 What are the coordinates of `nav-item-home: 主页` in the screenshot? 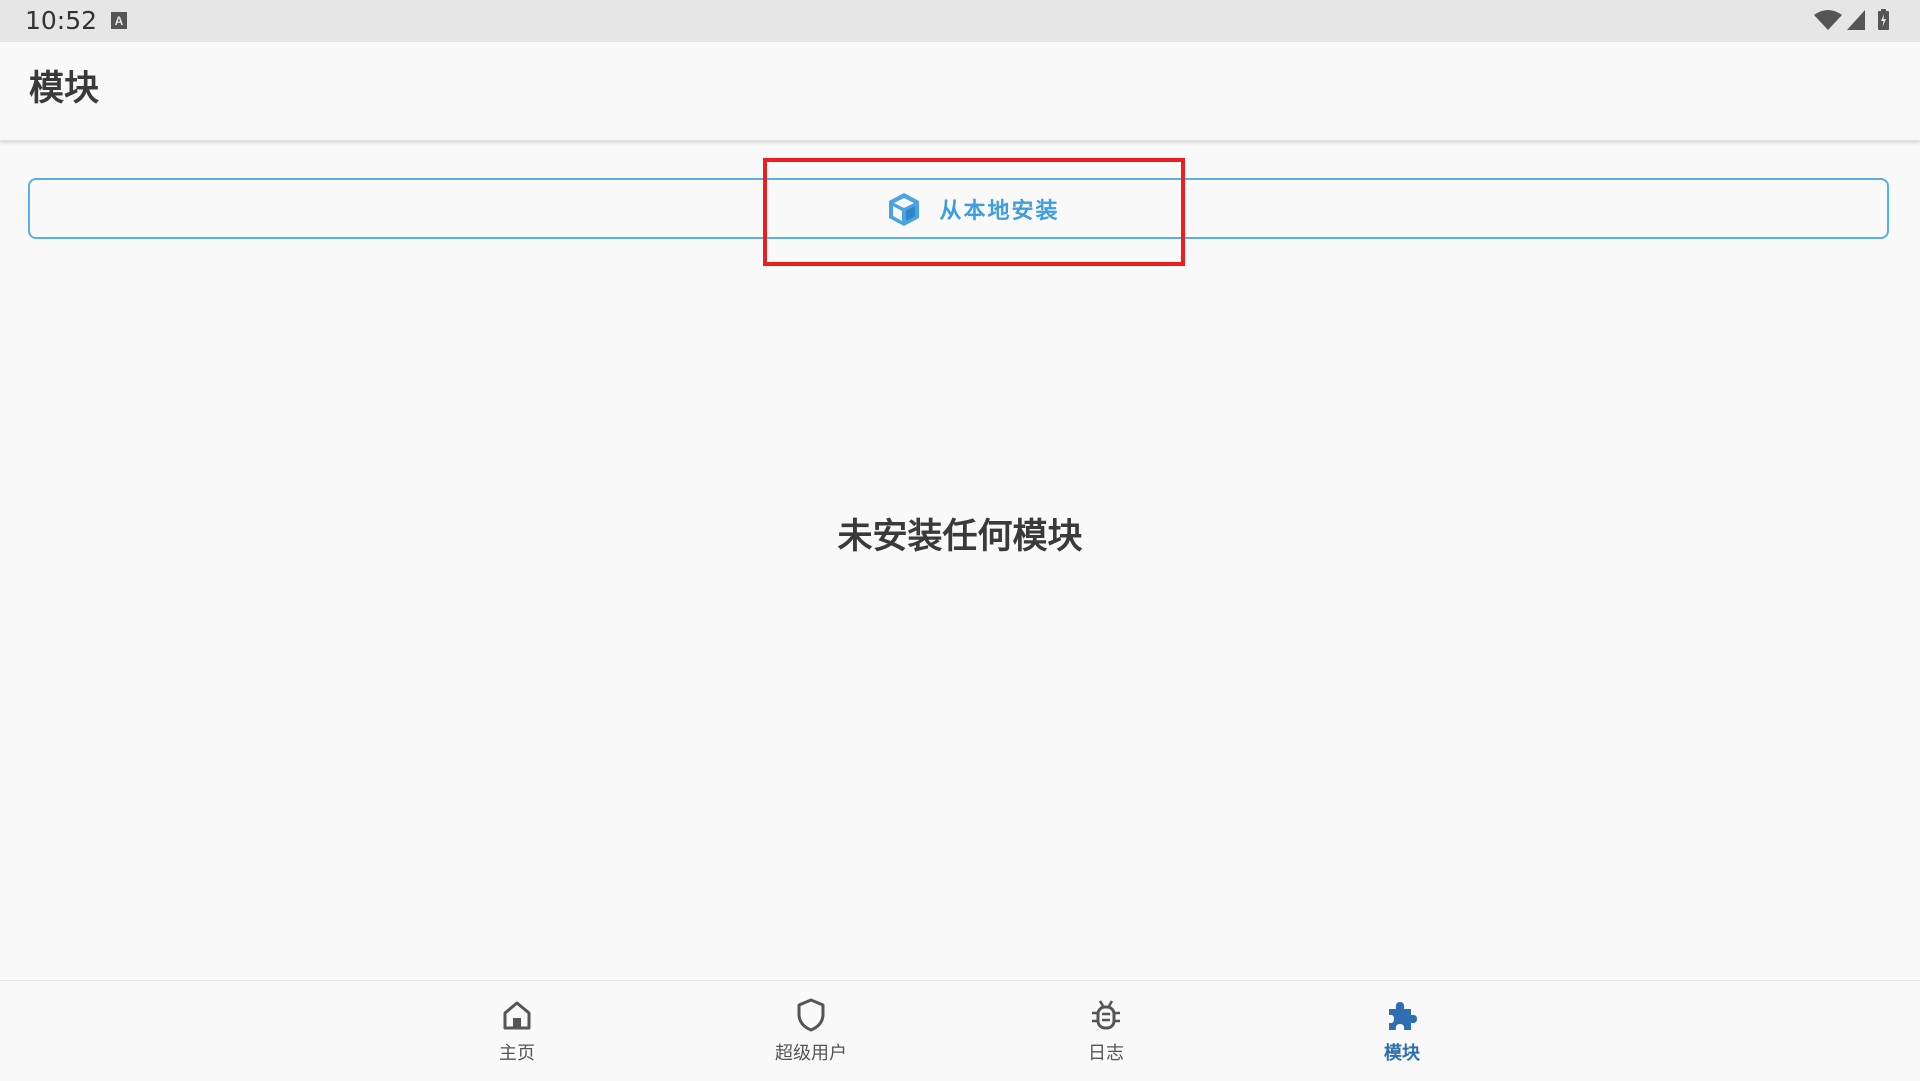 It's located at (517, 1035).